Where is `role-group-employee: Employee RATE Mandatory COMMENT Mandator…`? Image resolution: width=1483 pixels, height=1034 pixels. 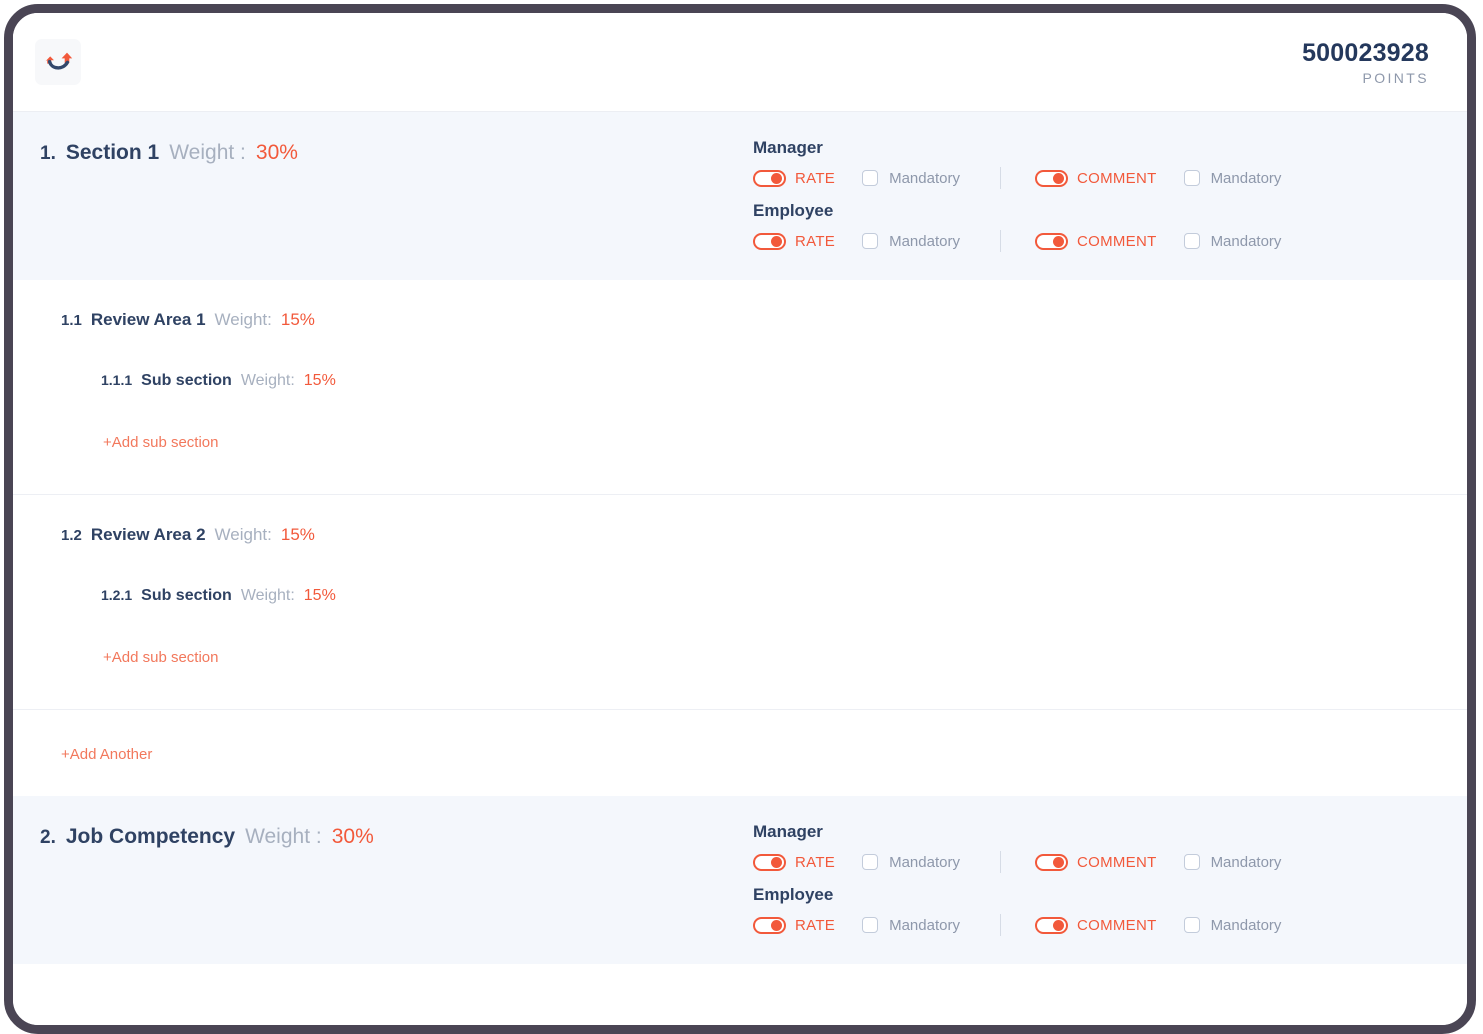 role-group-employee: Employee RATE Mandatory COMMENT Mandator… is located at coordinates (1110, 227).